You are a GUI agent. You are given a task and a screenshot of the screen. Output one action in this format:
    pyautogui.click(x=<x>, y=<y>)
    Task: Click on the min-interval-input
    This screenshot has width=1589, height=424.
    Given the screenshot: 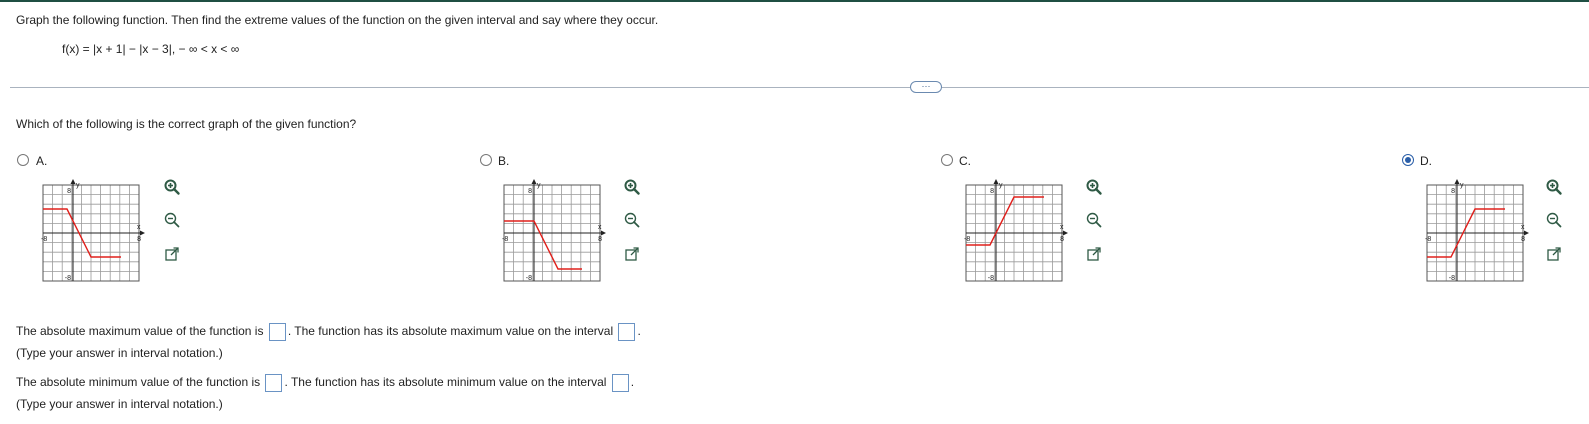 What is the action you would take?
    pyautogui.click(x=620, y=383)
    